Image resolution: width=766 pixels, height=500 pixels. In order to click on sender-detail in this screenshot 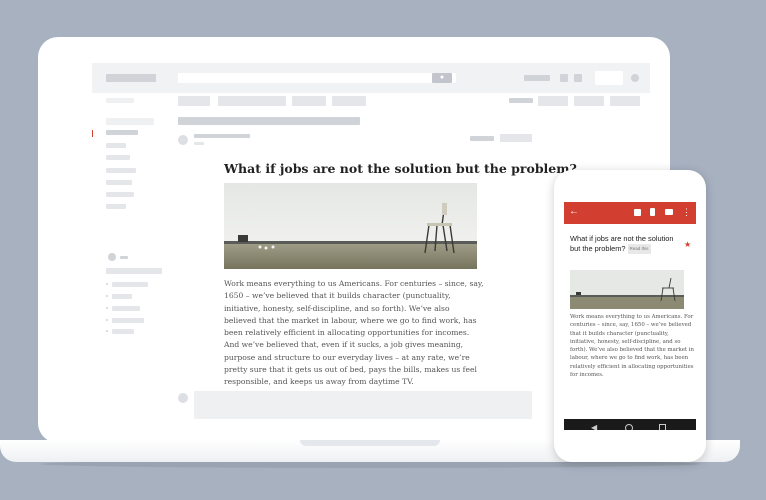, I will do `click(199, 143)`.